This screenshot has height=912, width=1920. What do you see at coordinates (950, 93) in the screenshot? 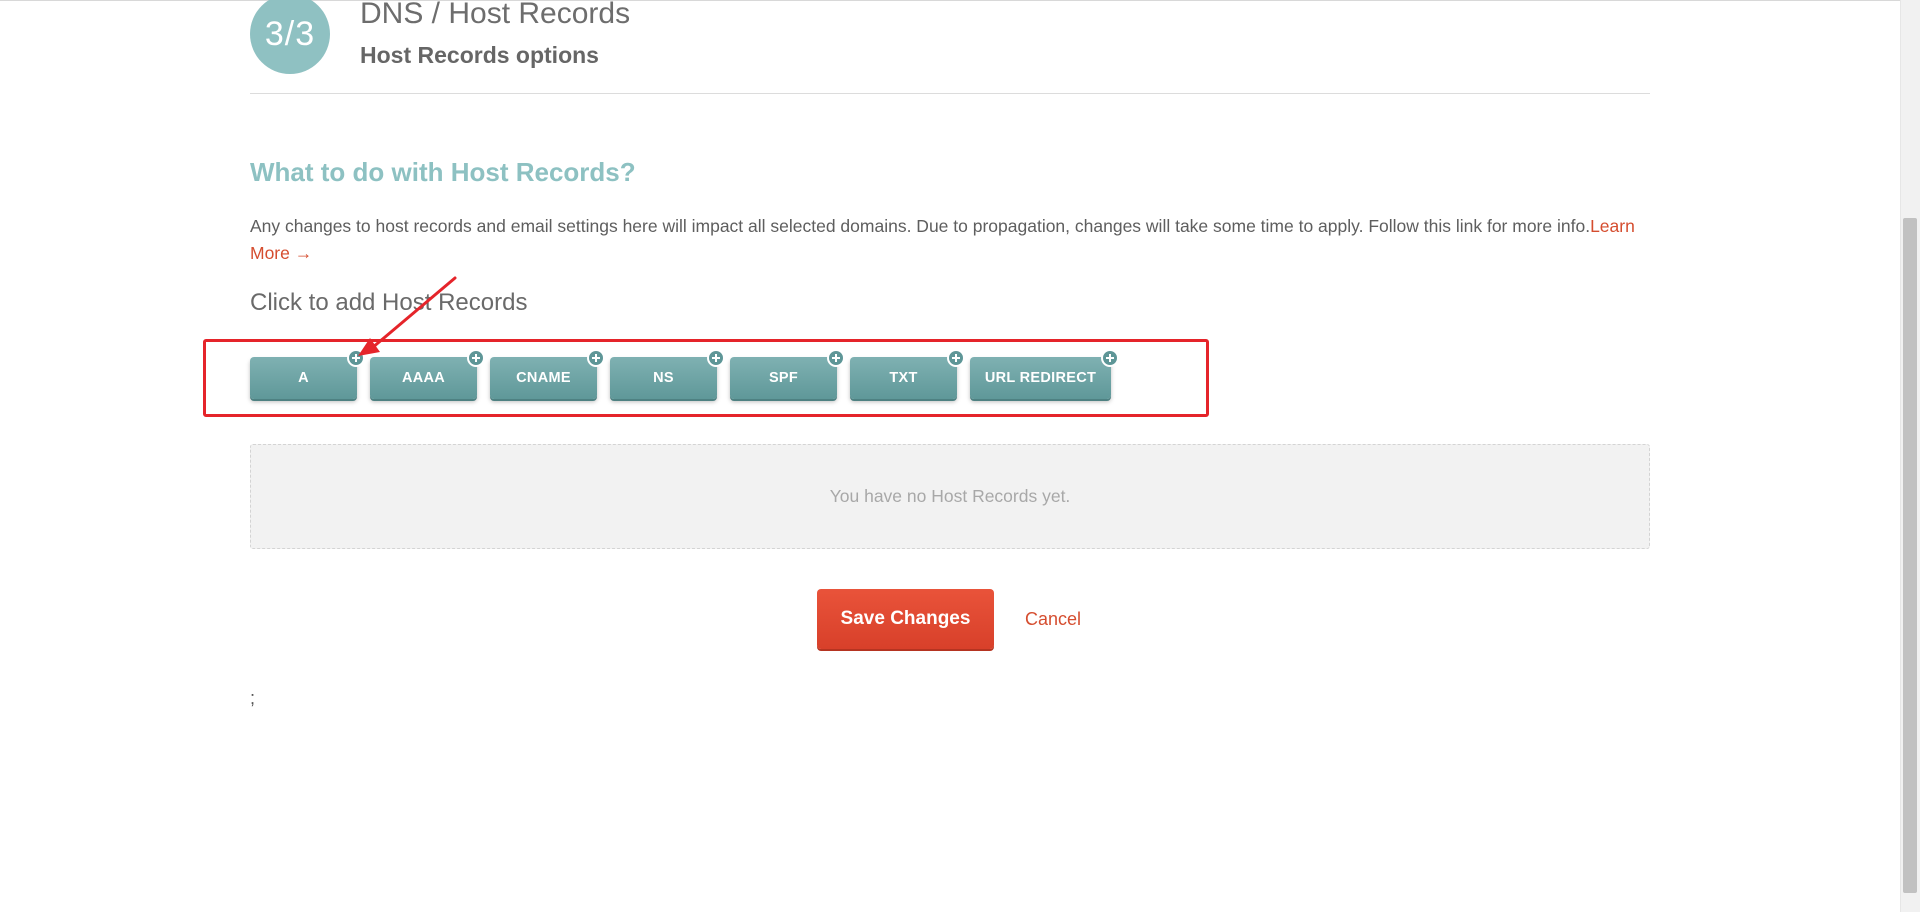
I see `header-divider` at bounding box center [950, 93].